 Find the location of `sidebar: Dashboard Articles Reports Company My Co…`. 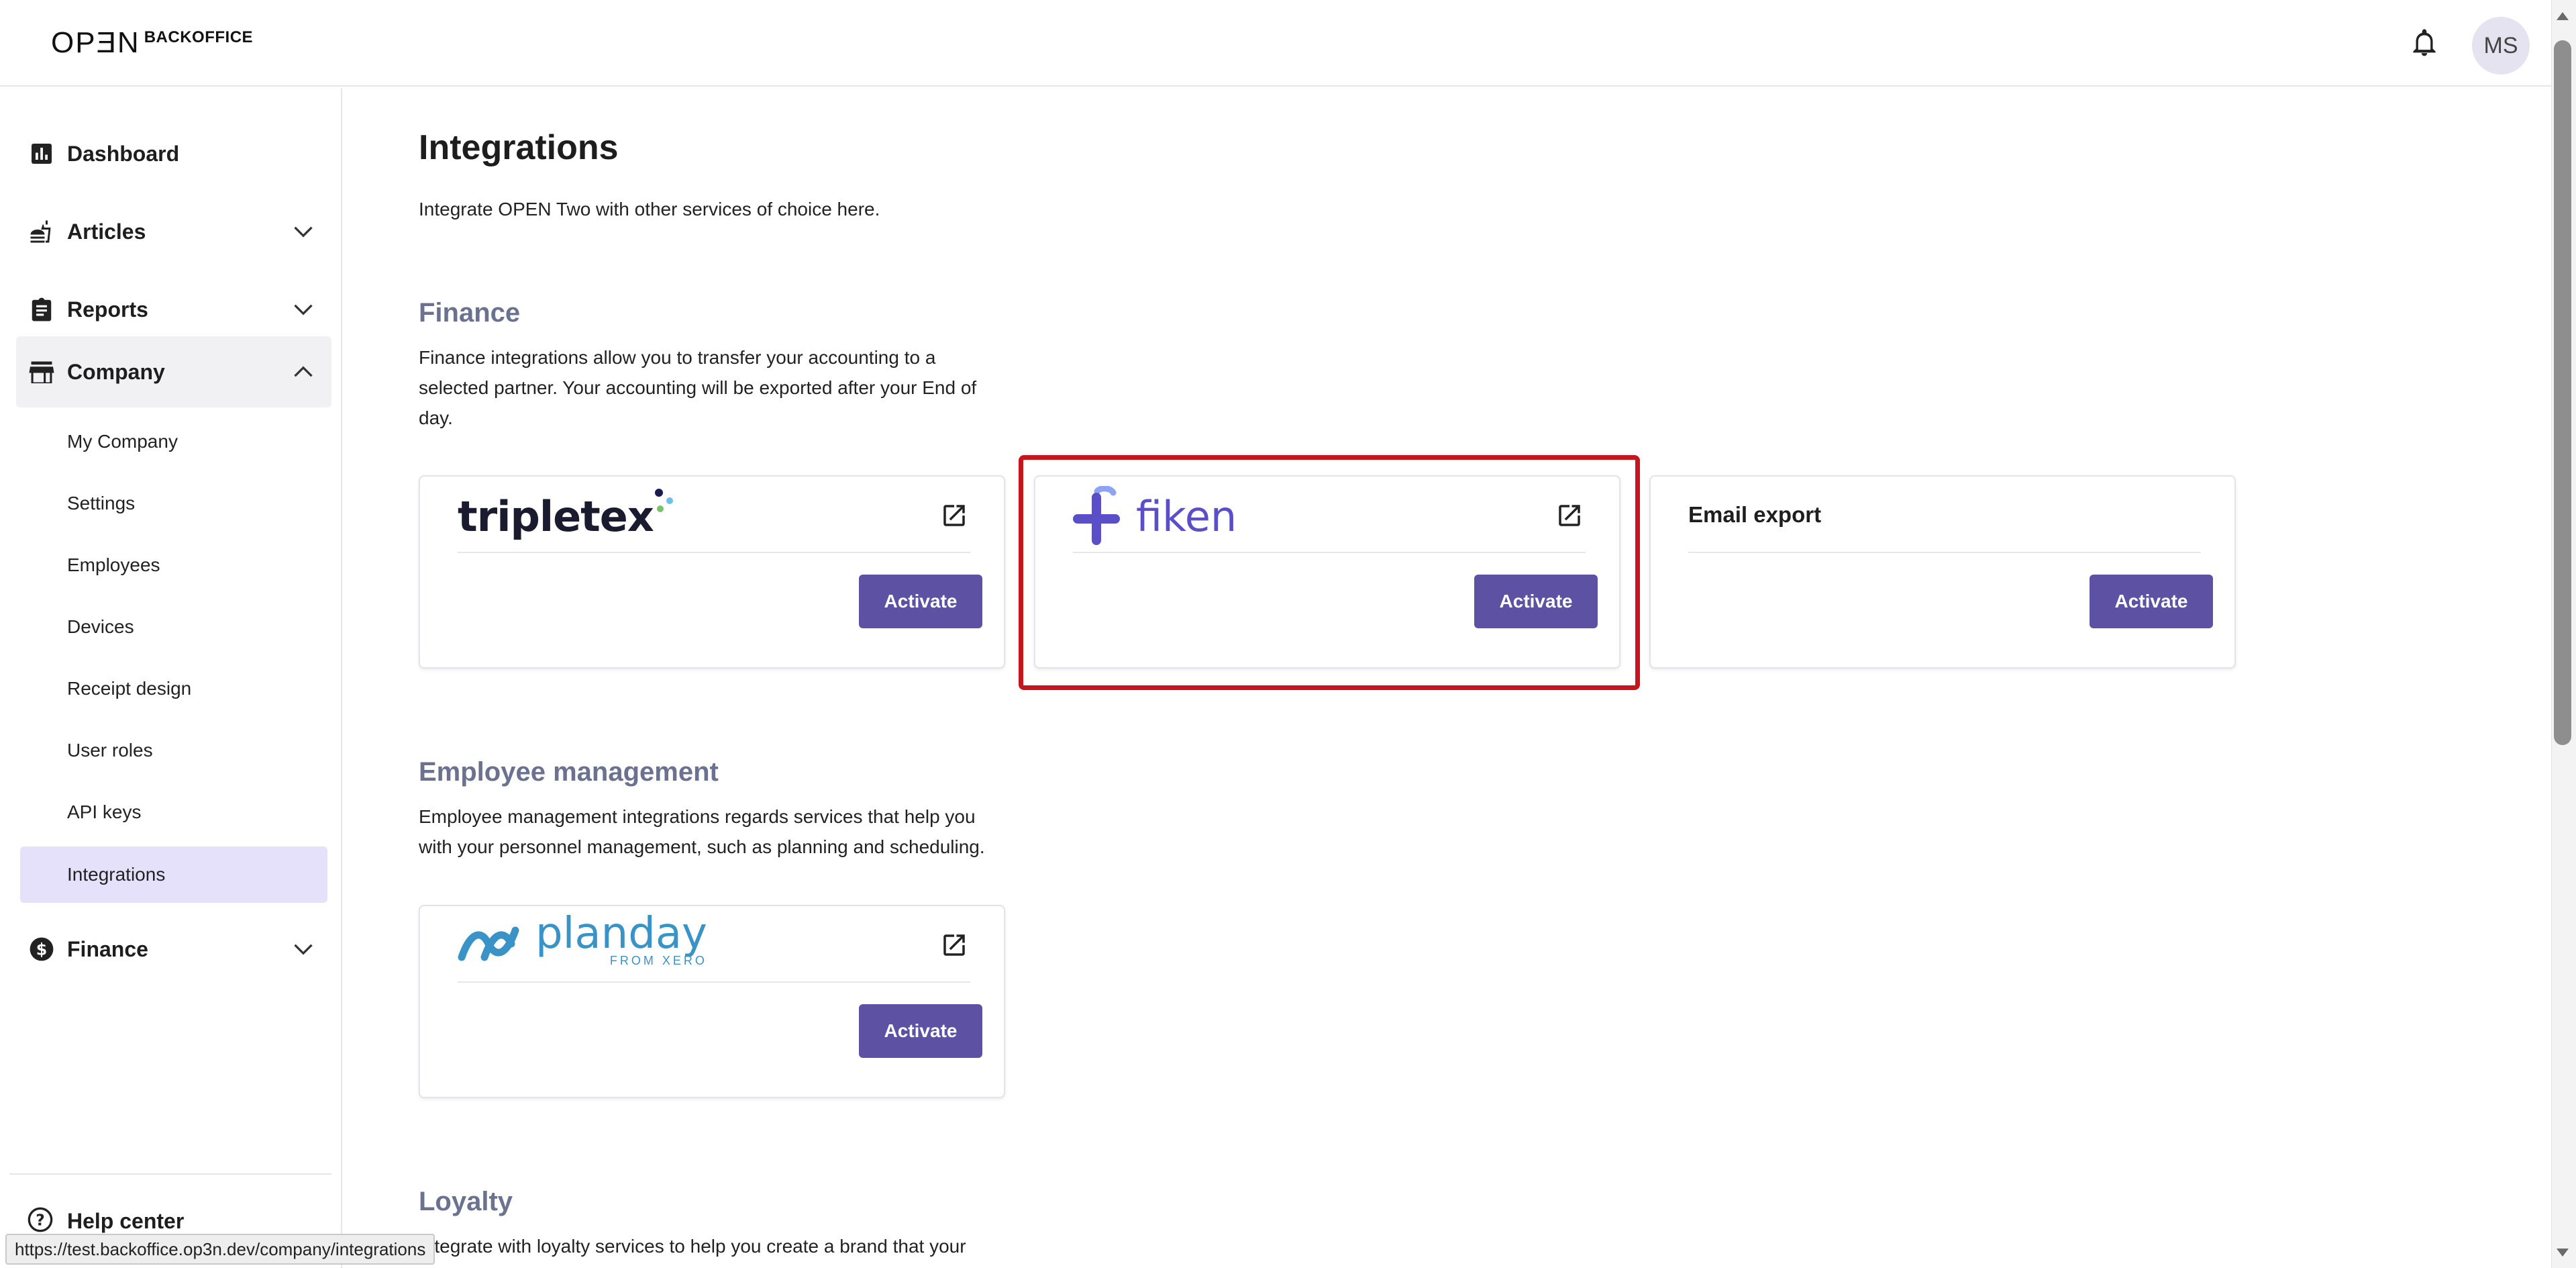

sidebar: Dashboard Articles Reports Company My Co… is located at coordinates (171, 678).